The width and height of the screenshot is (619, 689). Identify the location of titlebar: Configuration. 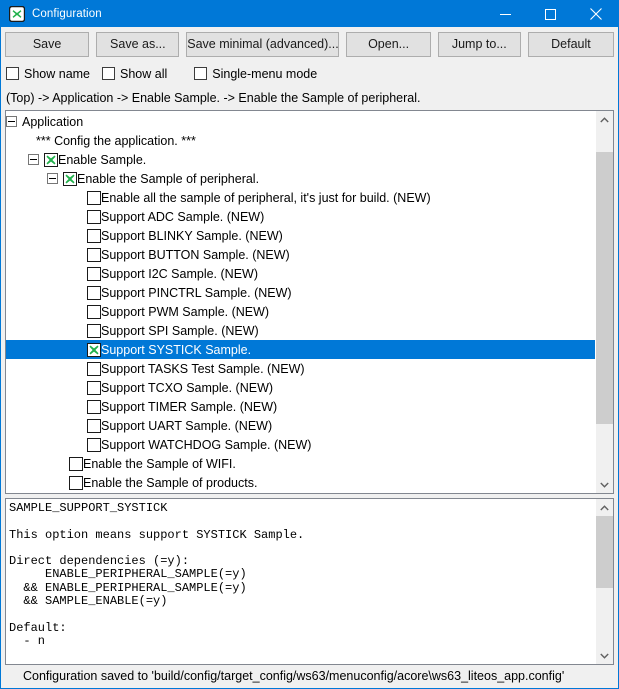
(309, 14).